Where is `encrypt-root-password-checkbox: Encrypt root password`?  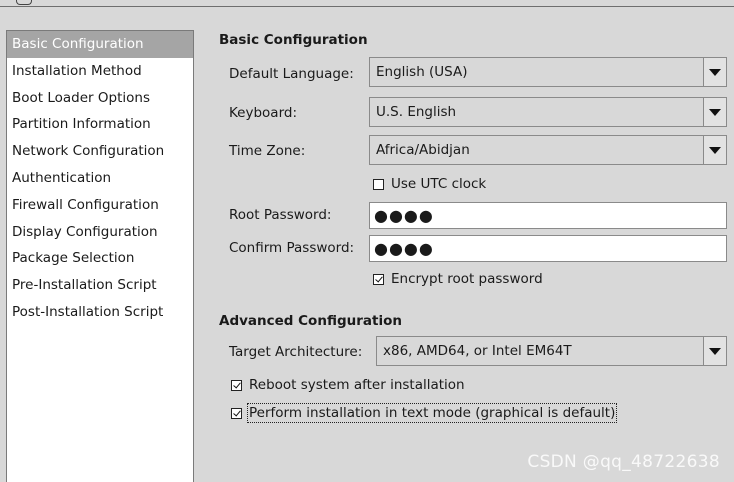 encrypt-root-password-checkbox: Encrypt root password is located at coordinates (458, 279).